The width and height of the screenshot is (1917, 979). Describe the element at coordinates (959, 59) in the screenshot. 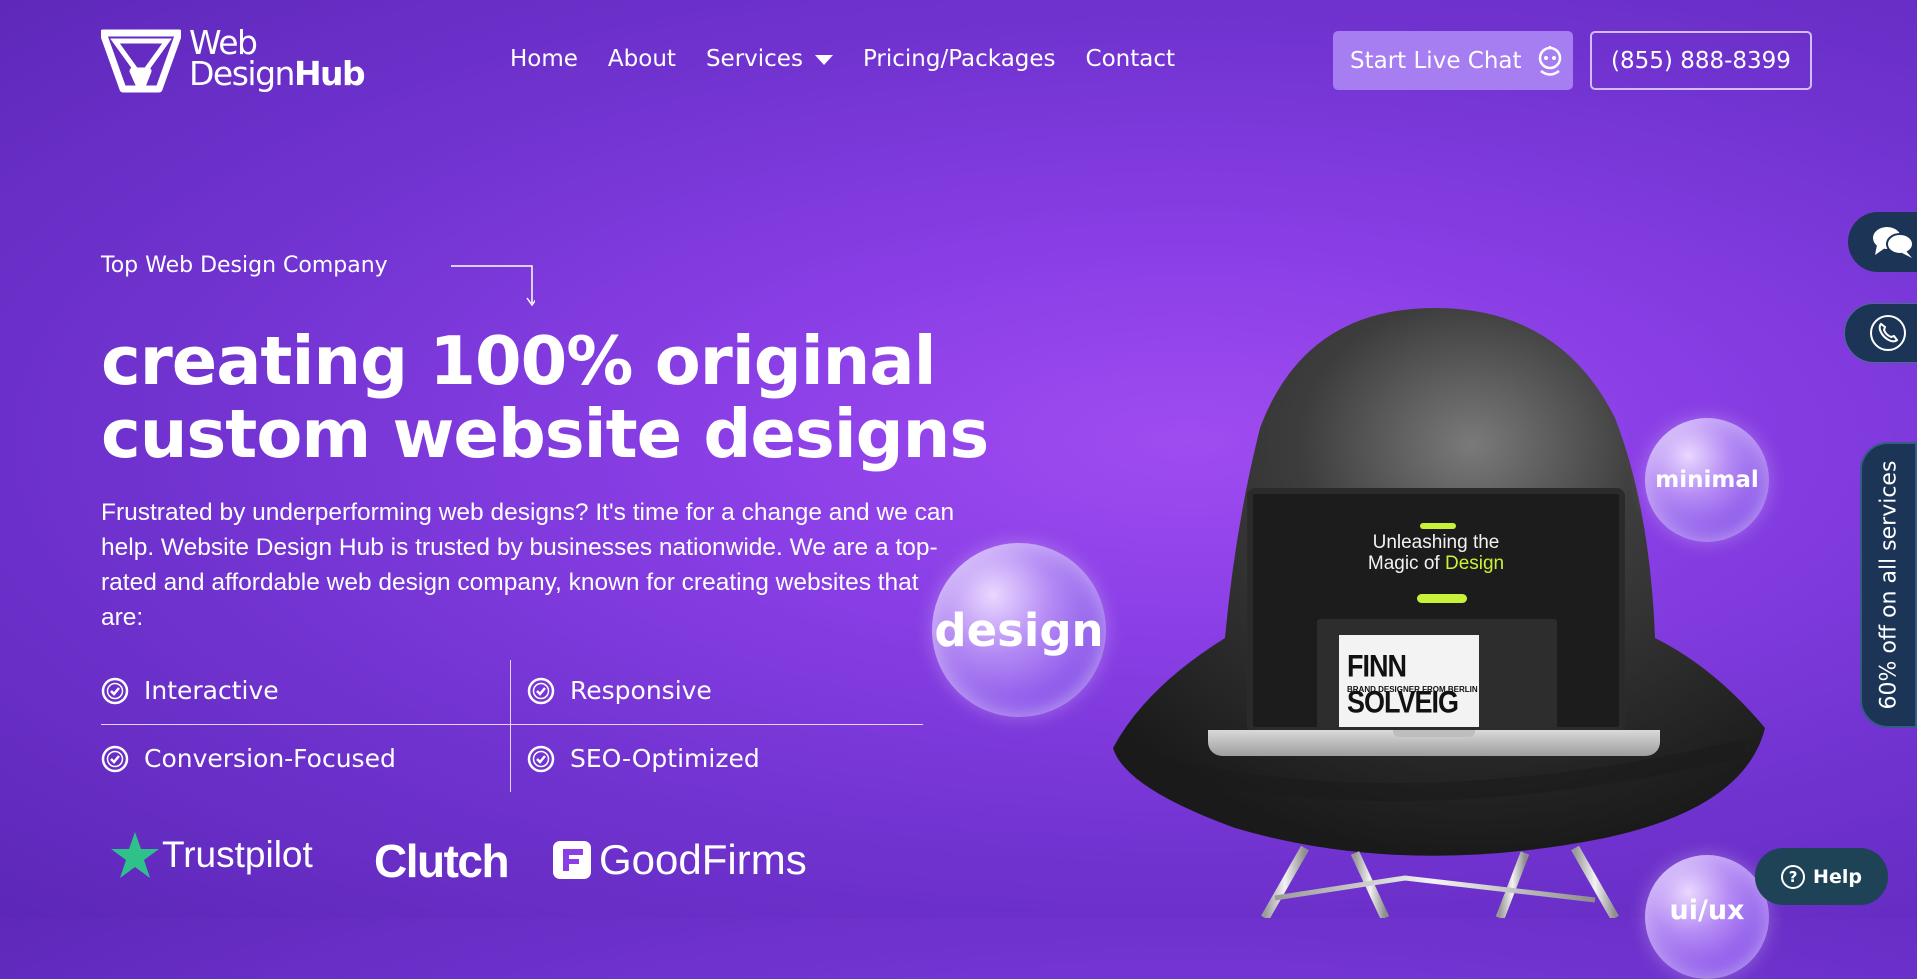

I see `nav-pricing: Pricing/Packages` at that location.